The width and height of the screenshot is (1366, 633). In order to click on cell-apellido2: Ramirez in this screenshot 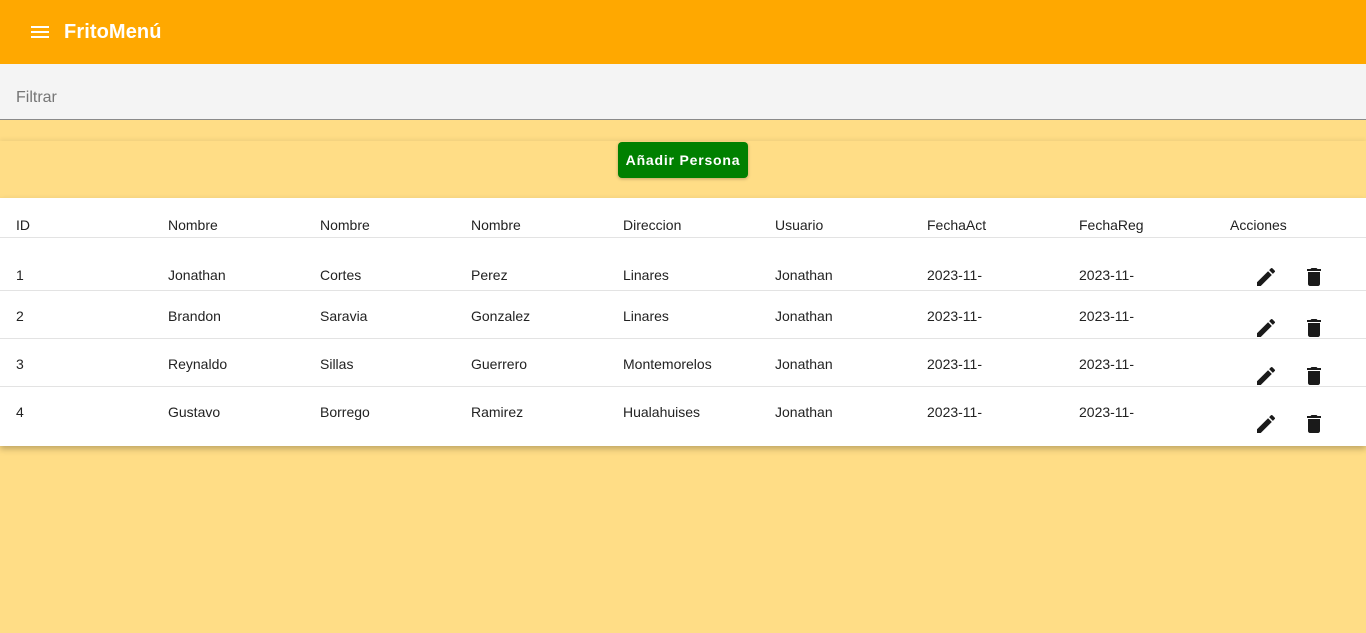, I will do `click(497, 412)`.